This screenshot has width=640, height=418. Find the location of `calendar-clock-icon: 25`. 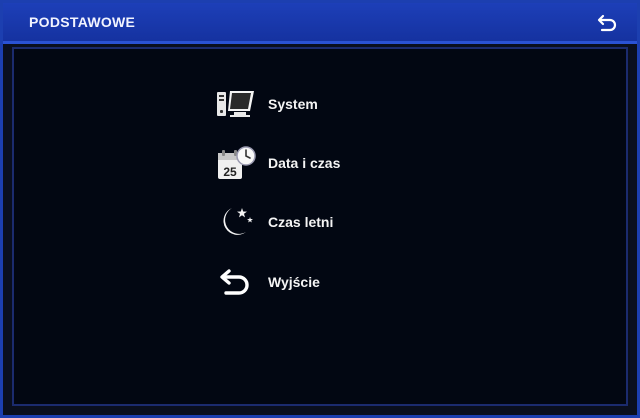

calendar-clock-icon: 25 is located at coordinates (236, 163).